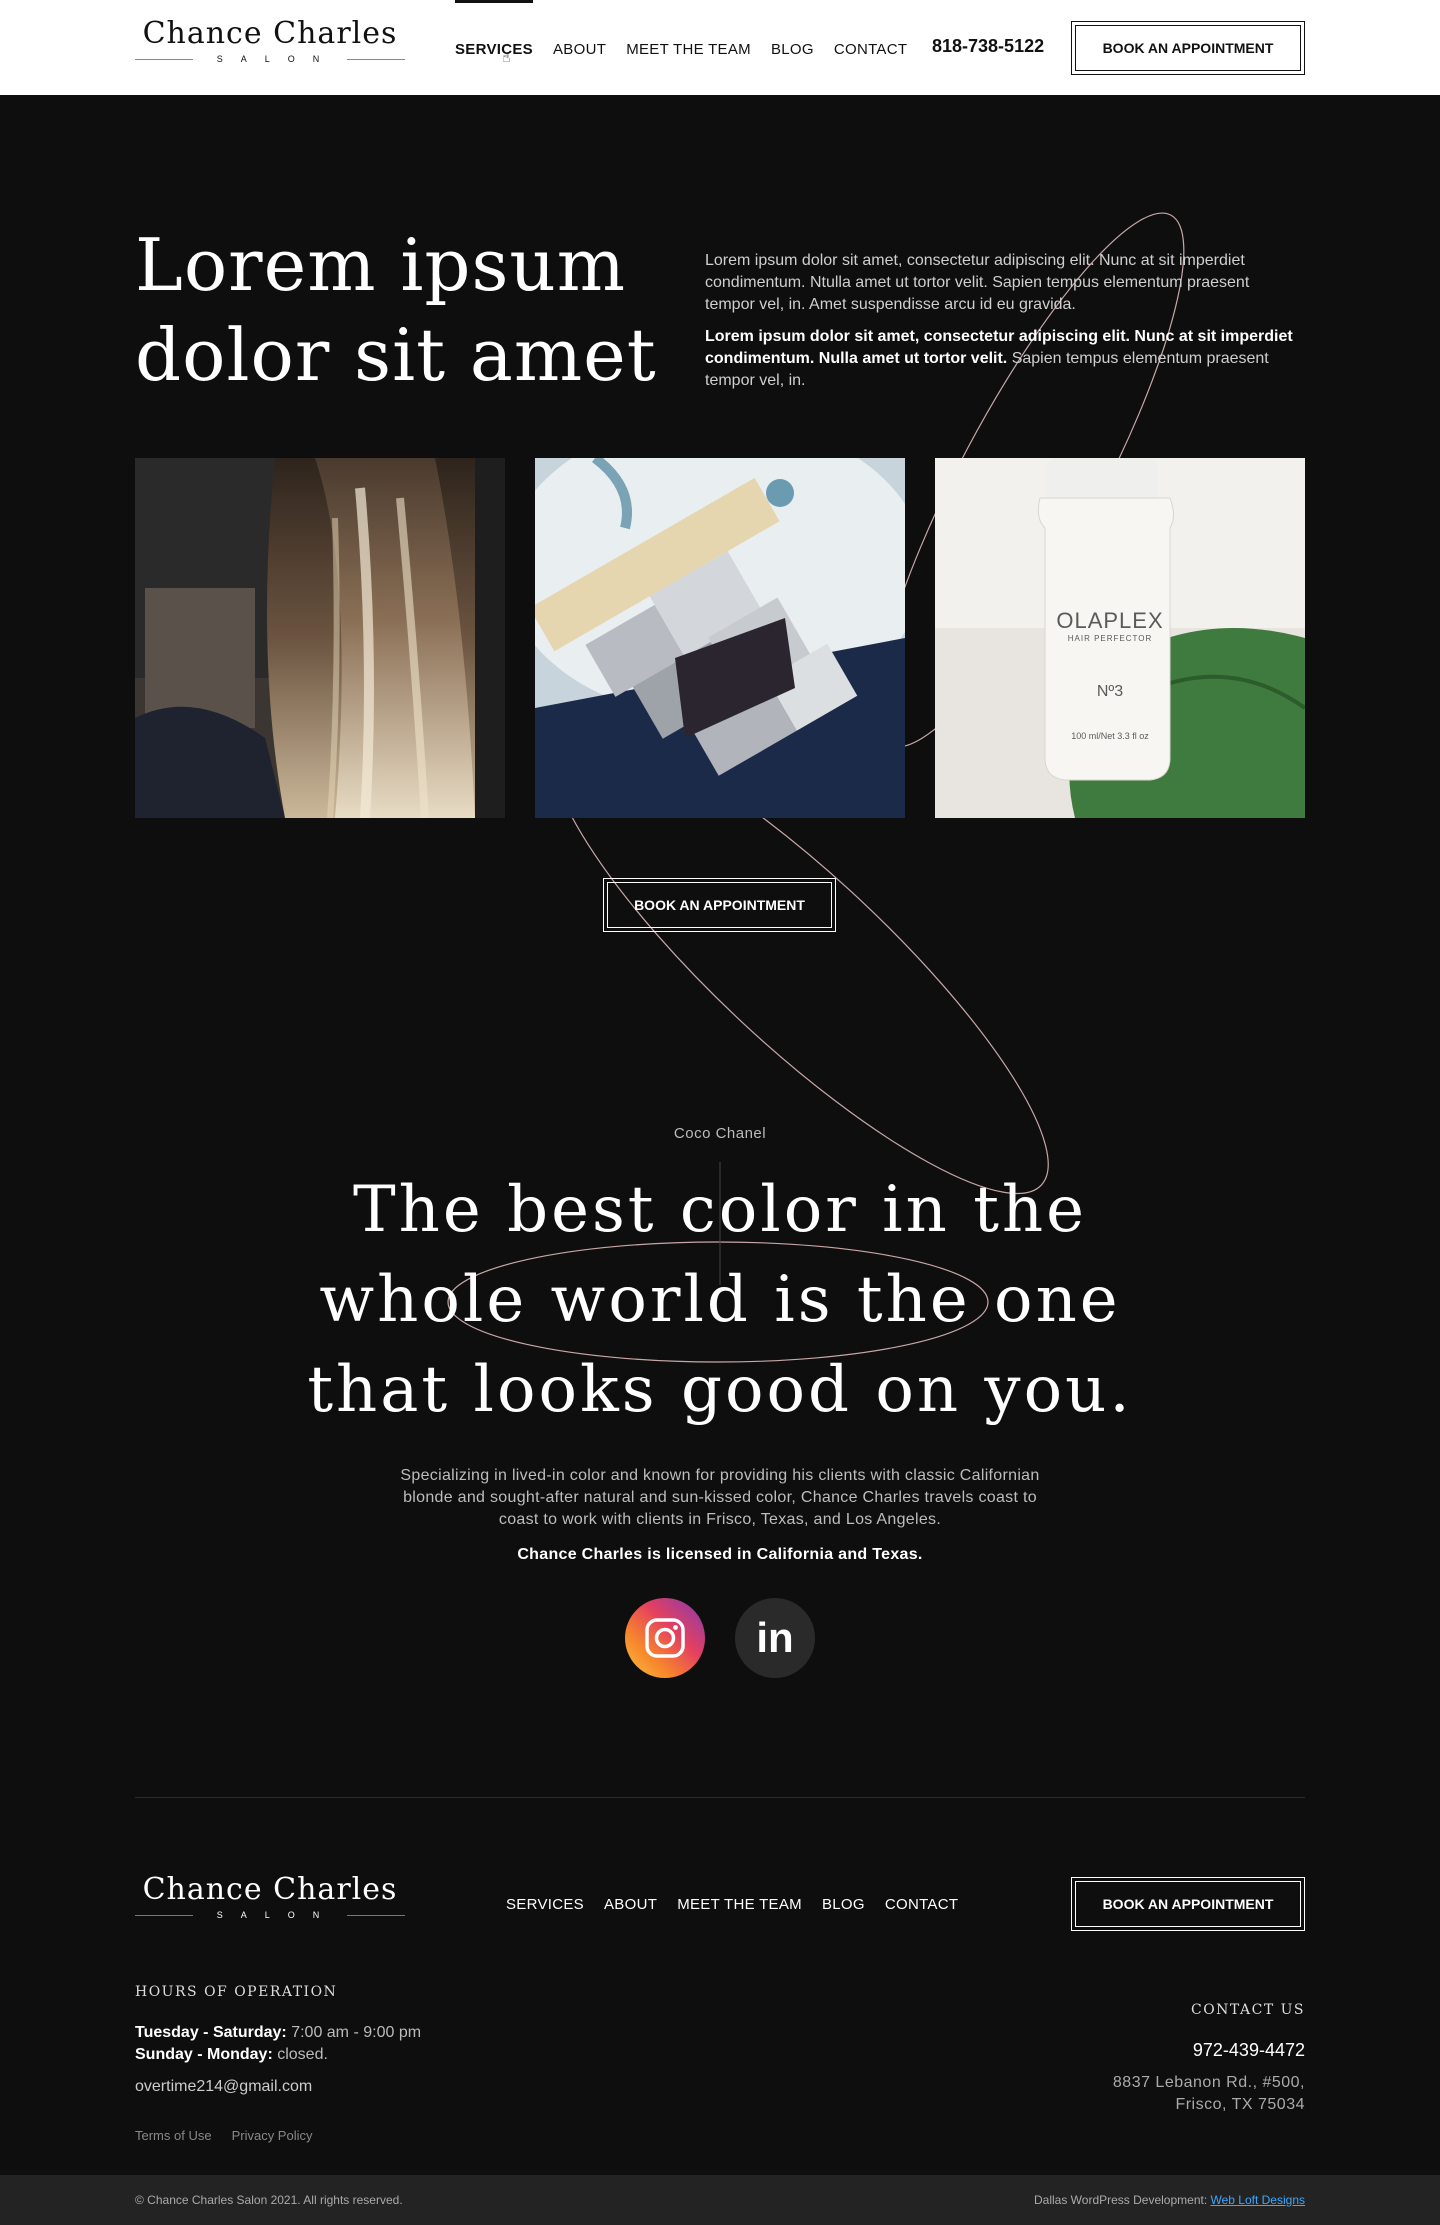 This screenshot has height=2225, width=1440. I want to click on contact-email: overtime214@gmail.com, so click(223, 2087).